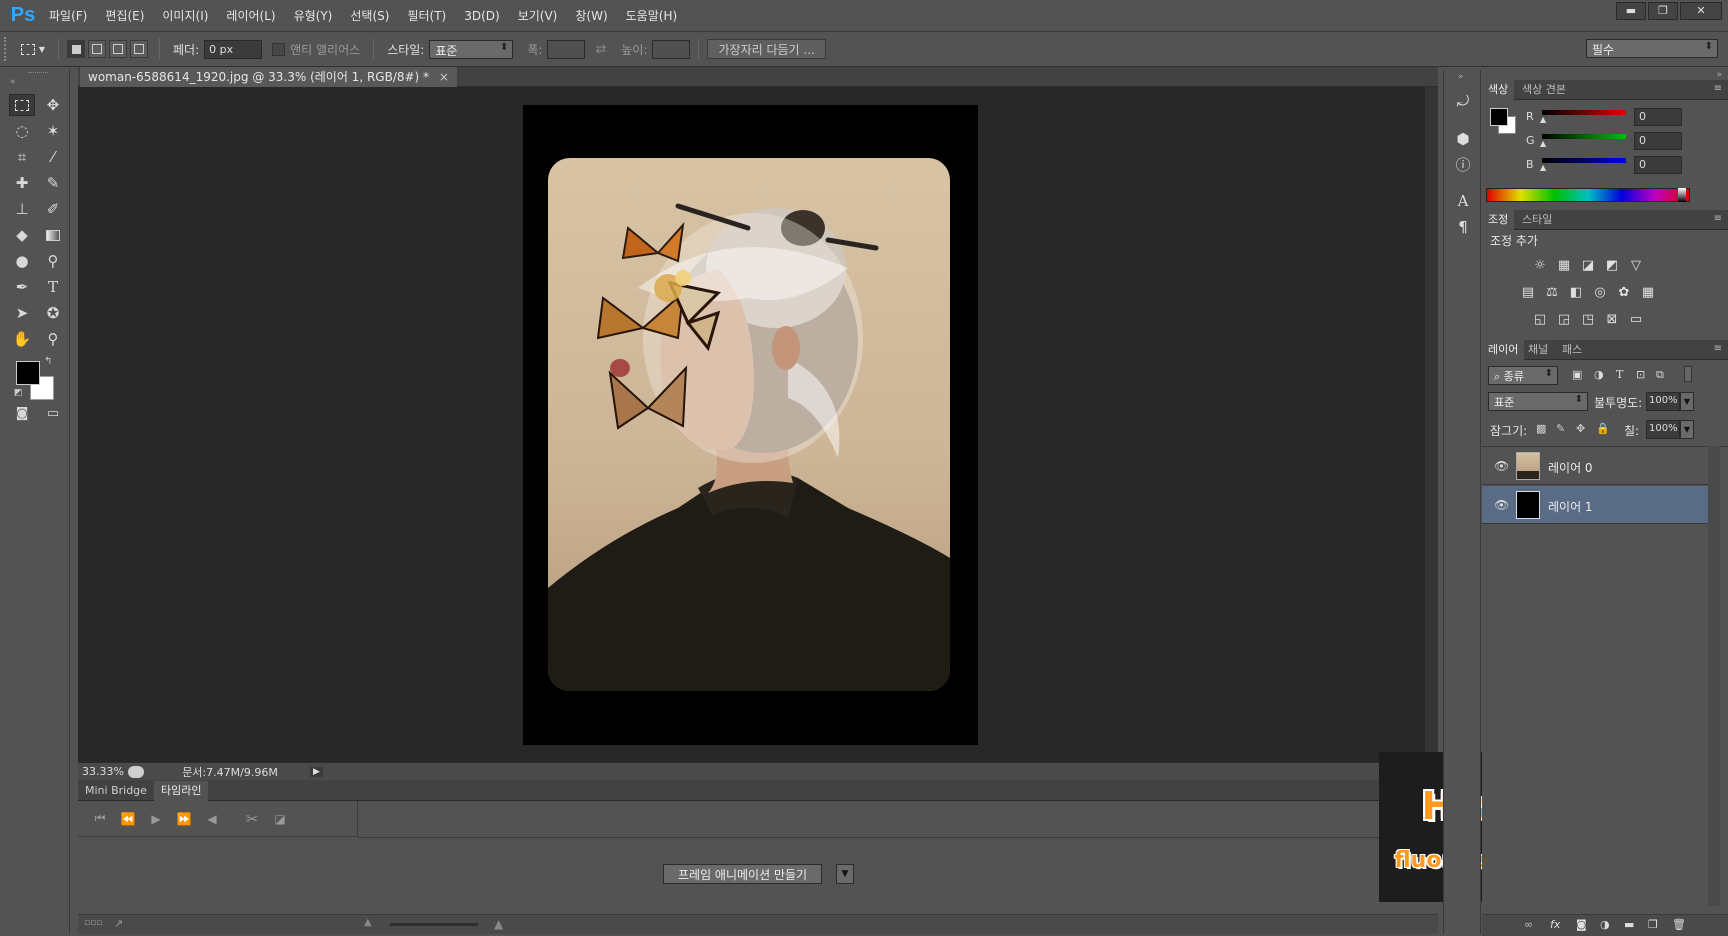 This screenshot has height=936, width=1728. Describe the element at coordinates (1544, 90) in the screenshot. I see `tab-swatches: 색상 견본` at that location.